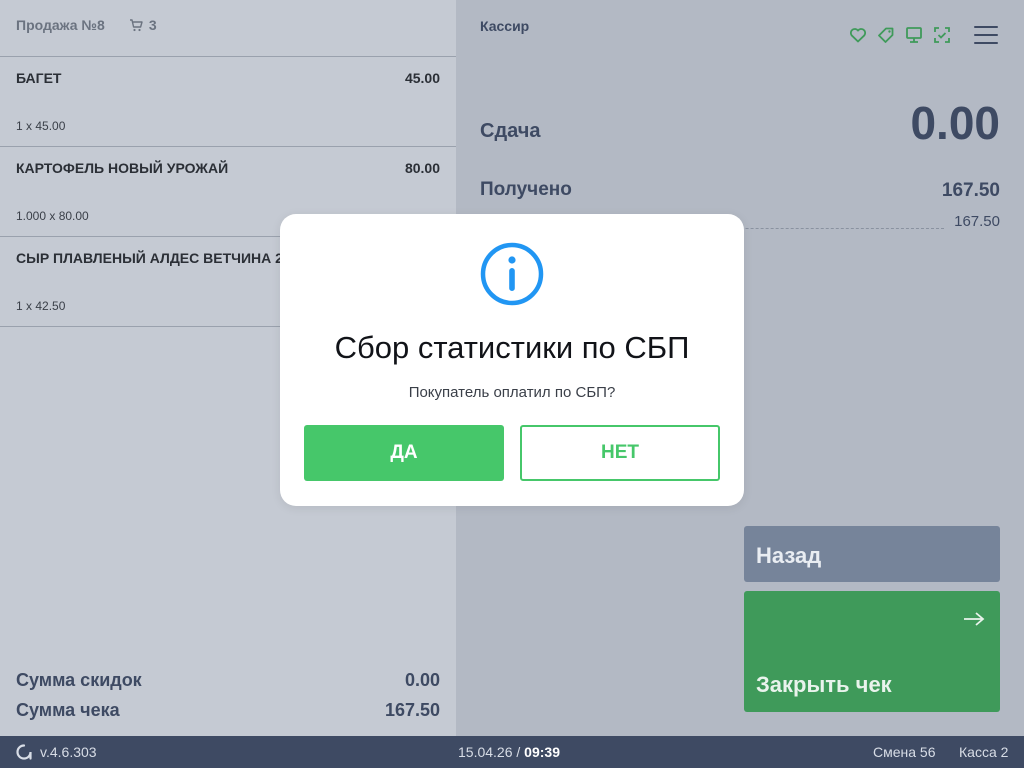  I want to click on sale-header: Продажа №8 3, so click(228, 28).